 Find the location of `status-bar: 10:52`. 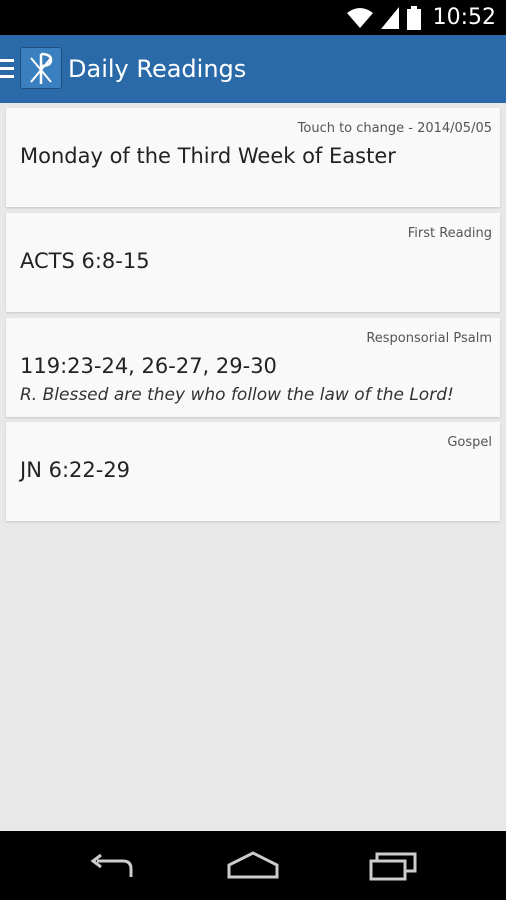

status-bar: 10:52 is located at coordinates (253, 17).